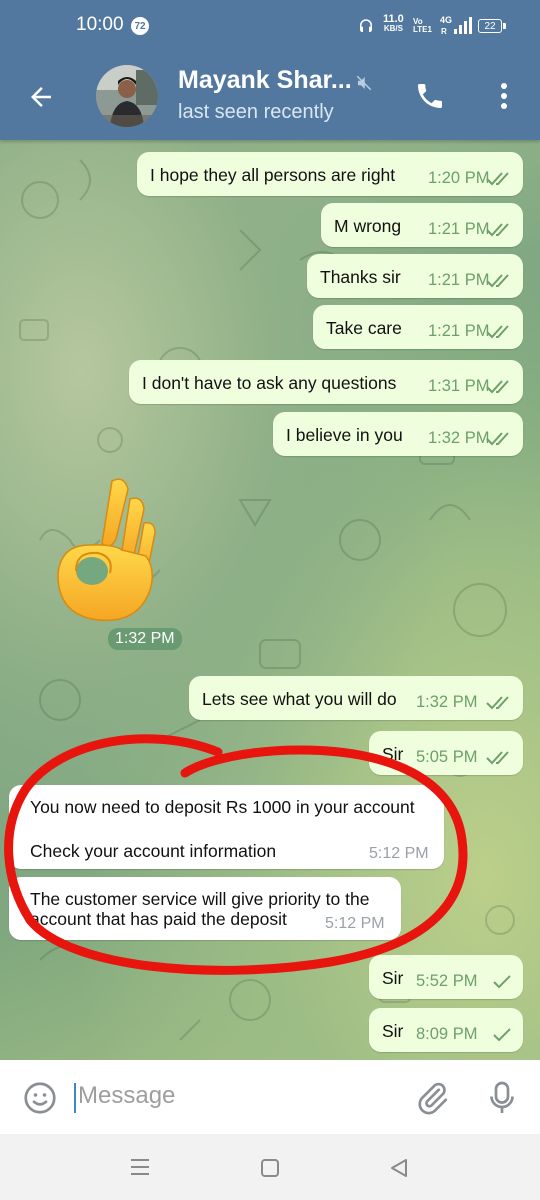 This screenshot has height=1200, width=540. What do you see at coordinates (364, 328) in the screenshot?
I see `message-text: Take care` at bounding box center [364, 328].